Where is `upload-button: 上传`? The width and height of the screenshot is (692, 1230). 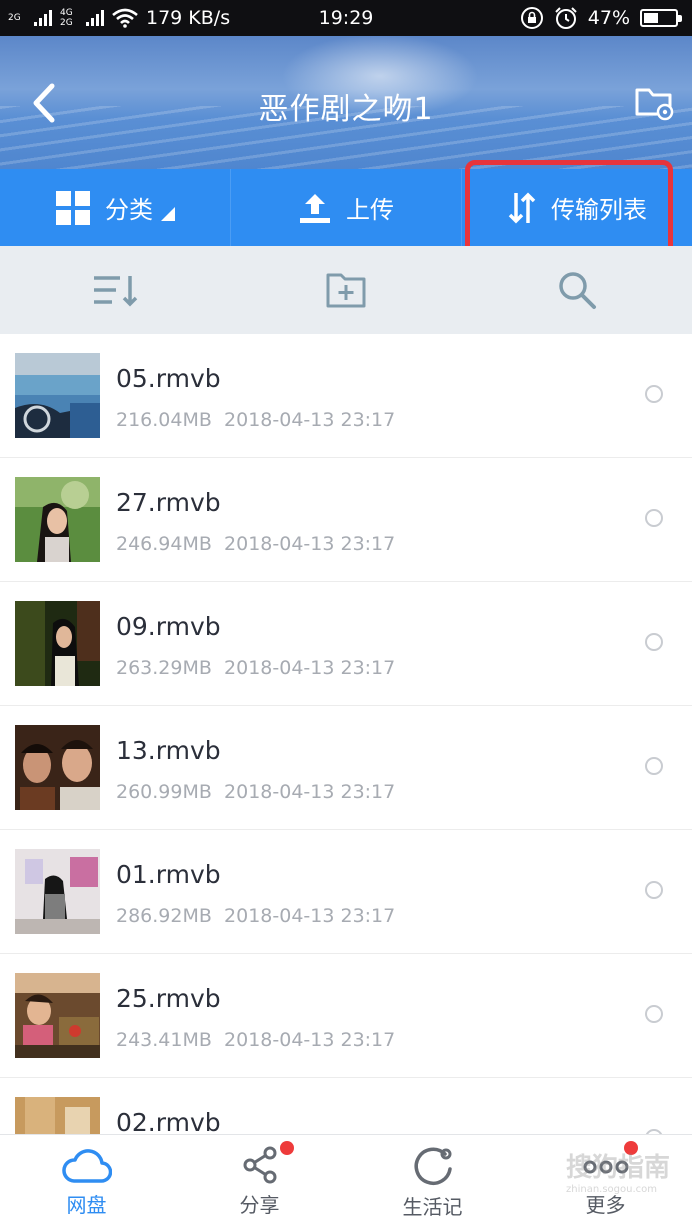 upload-button: 上传 is located at coordinates (346, 207).